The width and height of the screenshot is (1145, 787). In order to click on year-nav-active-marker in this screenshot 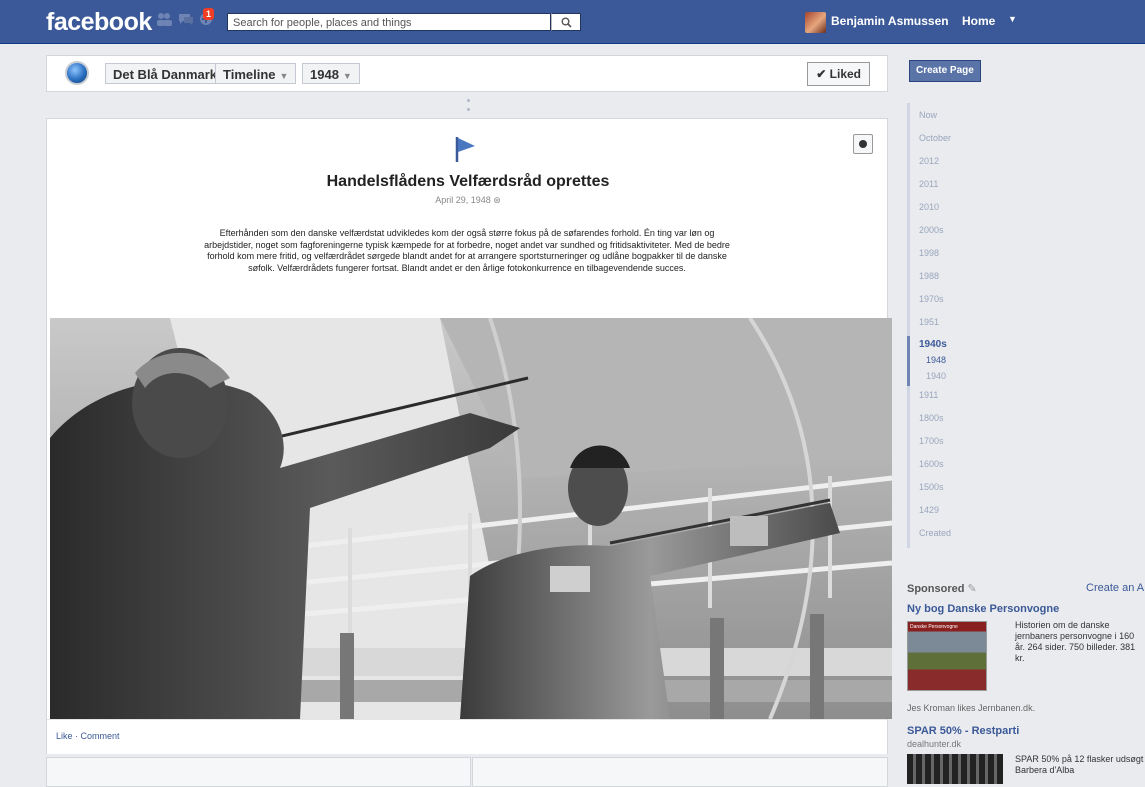, I will do `click(908, 361)`.